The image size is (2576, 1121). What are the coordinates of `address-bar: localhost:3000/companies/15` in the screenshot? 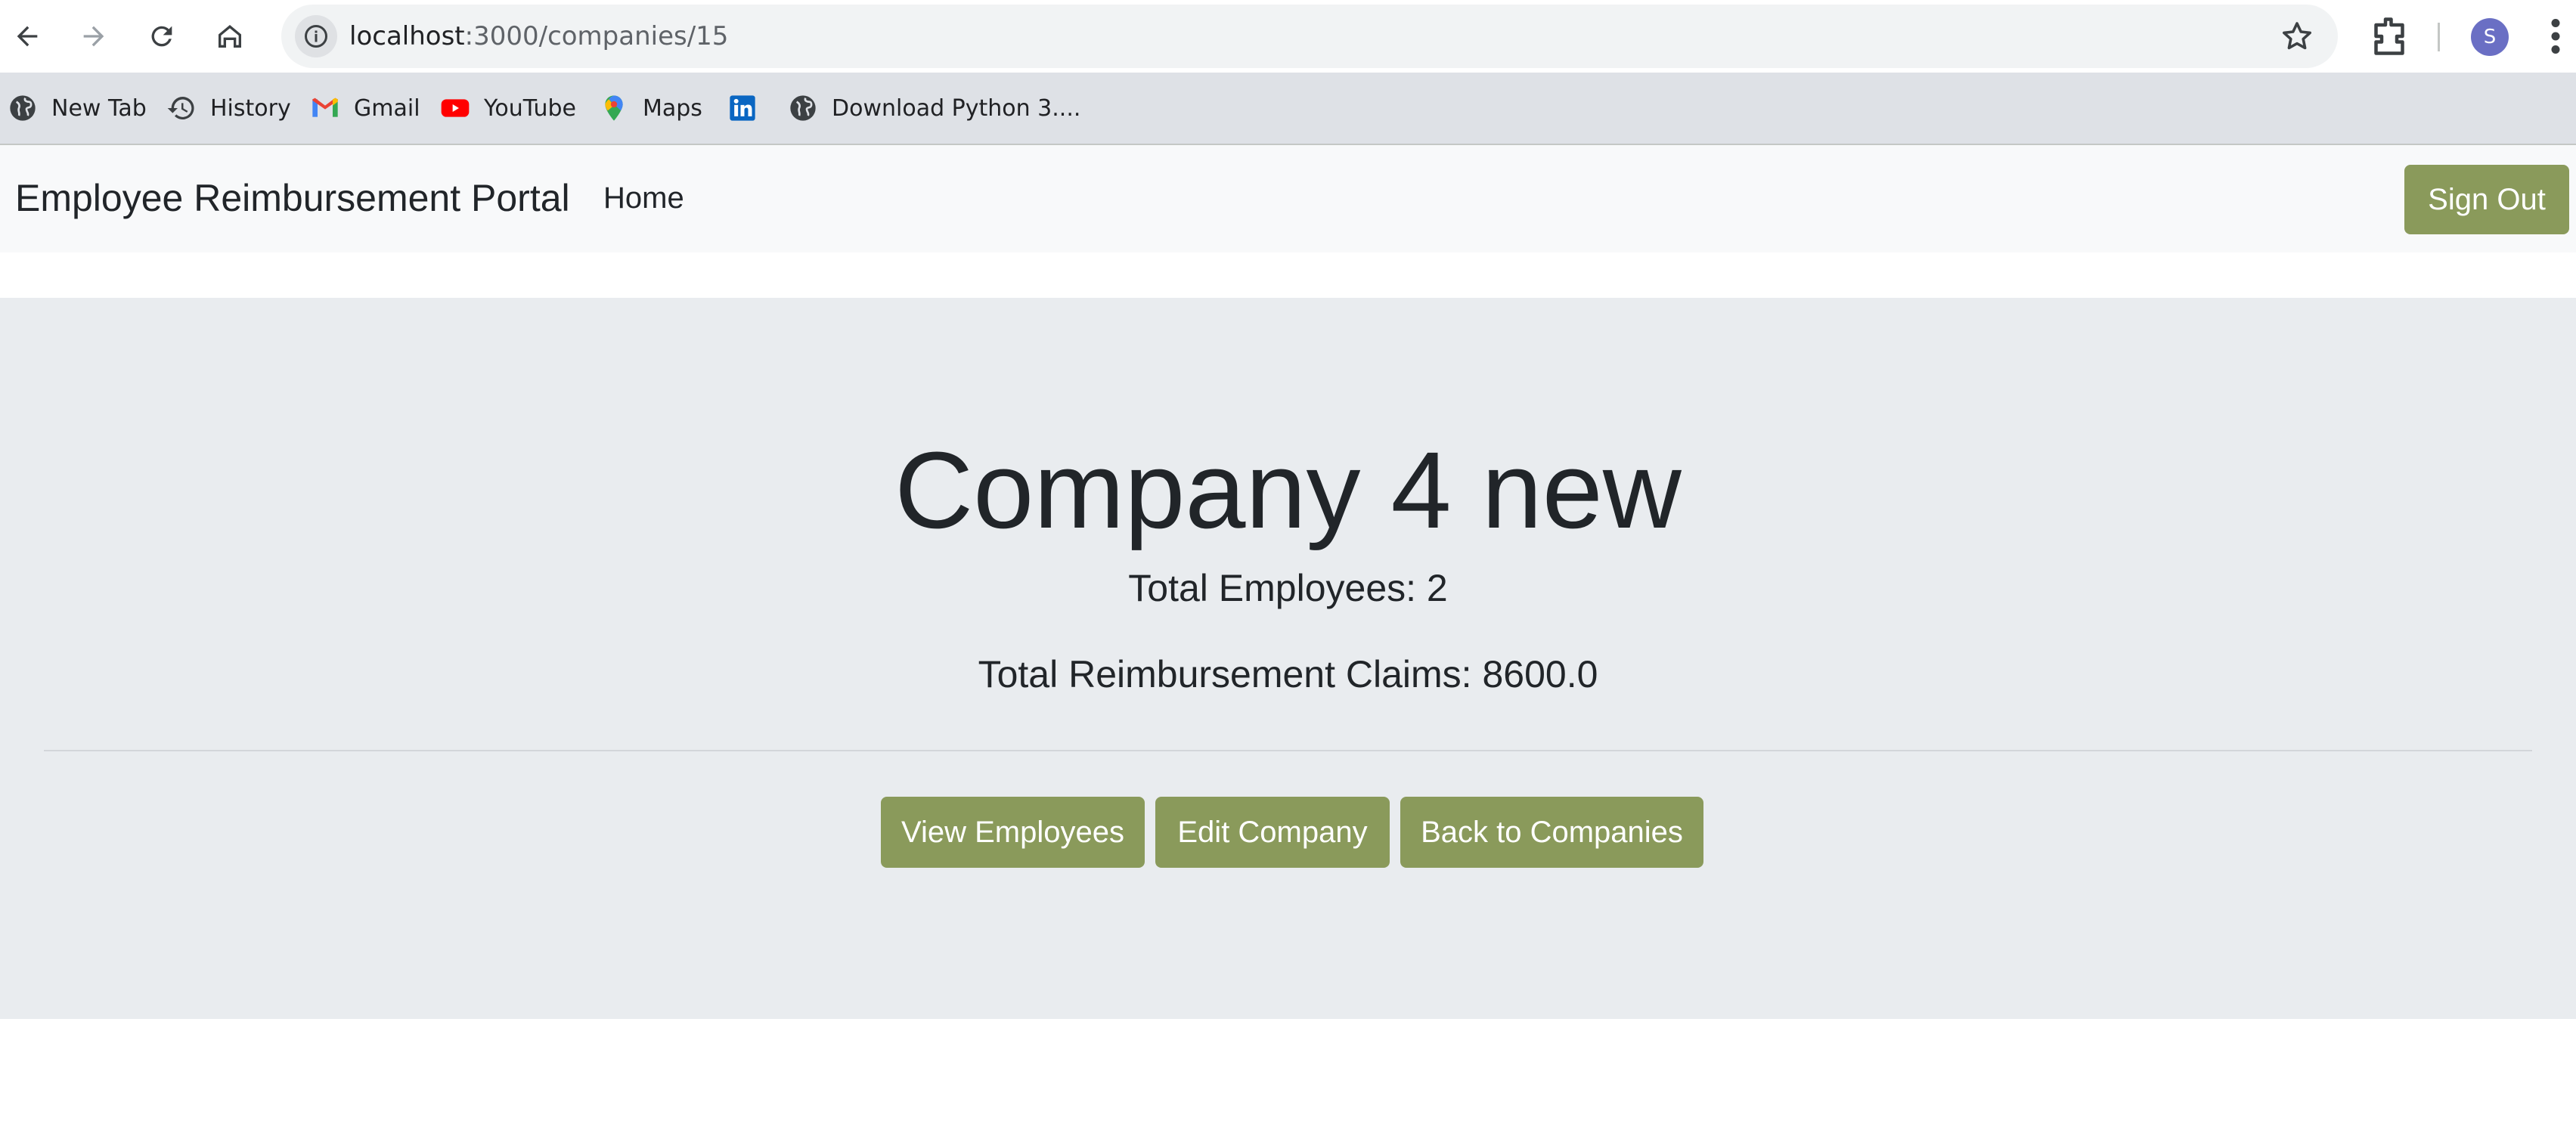 It's located at (1309, 36).